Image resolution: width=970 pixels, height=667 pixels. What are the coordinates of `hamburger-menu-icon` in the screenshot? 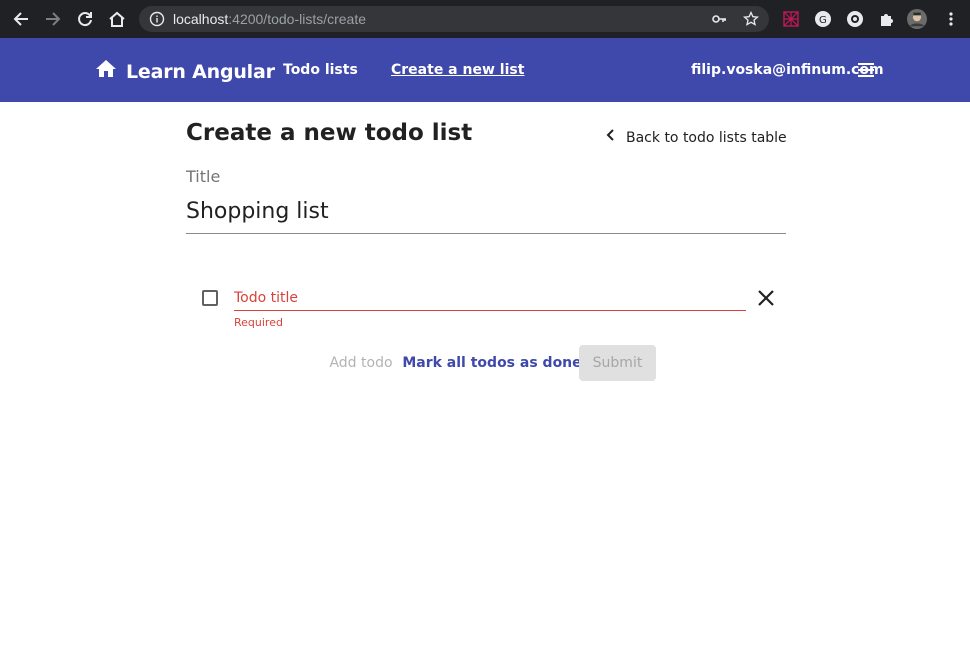 It's located at (866, 70).